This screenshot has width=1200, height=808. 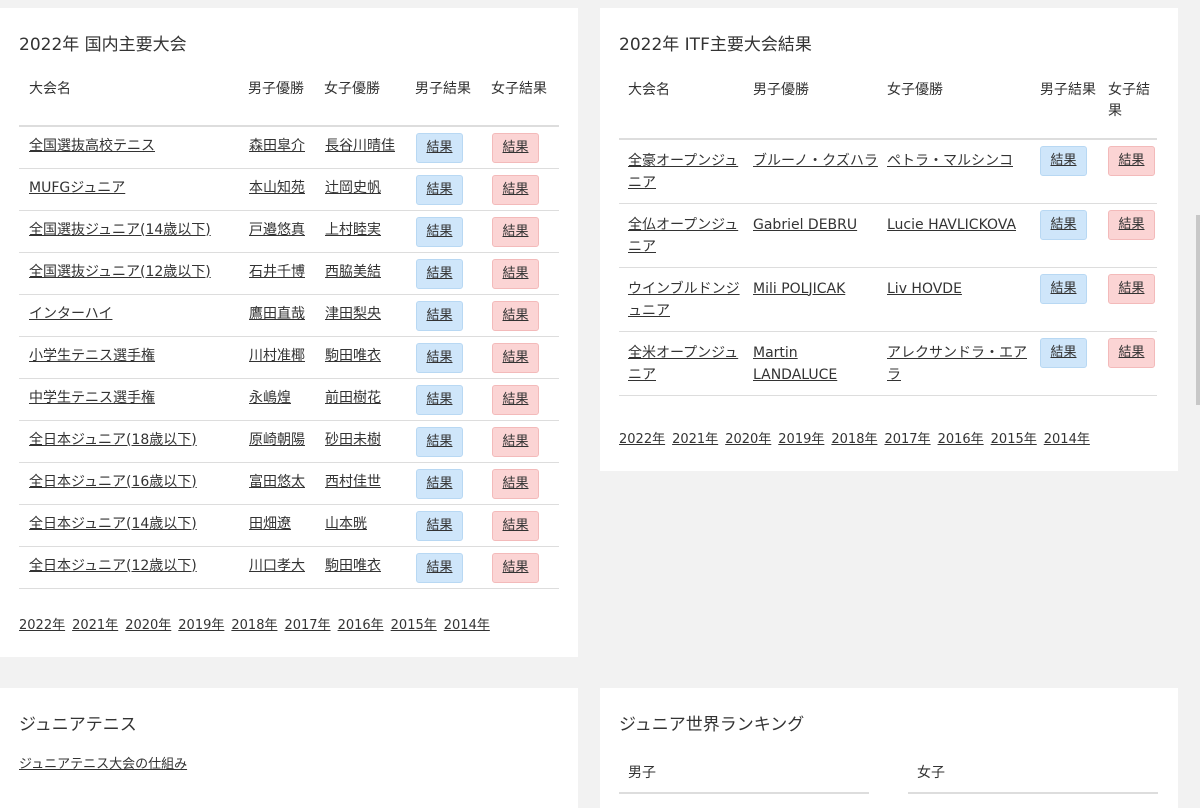 What do you see at coordinates (924, 289) in the screenshot?
I see `women-winner-link: Liv HOVDE` at bounding box center [924, 289].